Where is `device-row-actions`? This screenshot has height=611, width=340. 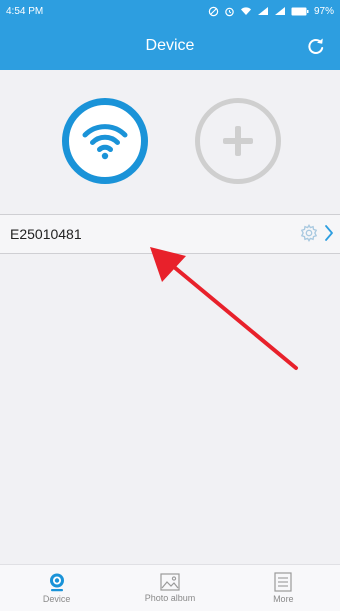 device-row-actions is located at coordinates (317, 233).